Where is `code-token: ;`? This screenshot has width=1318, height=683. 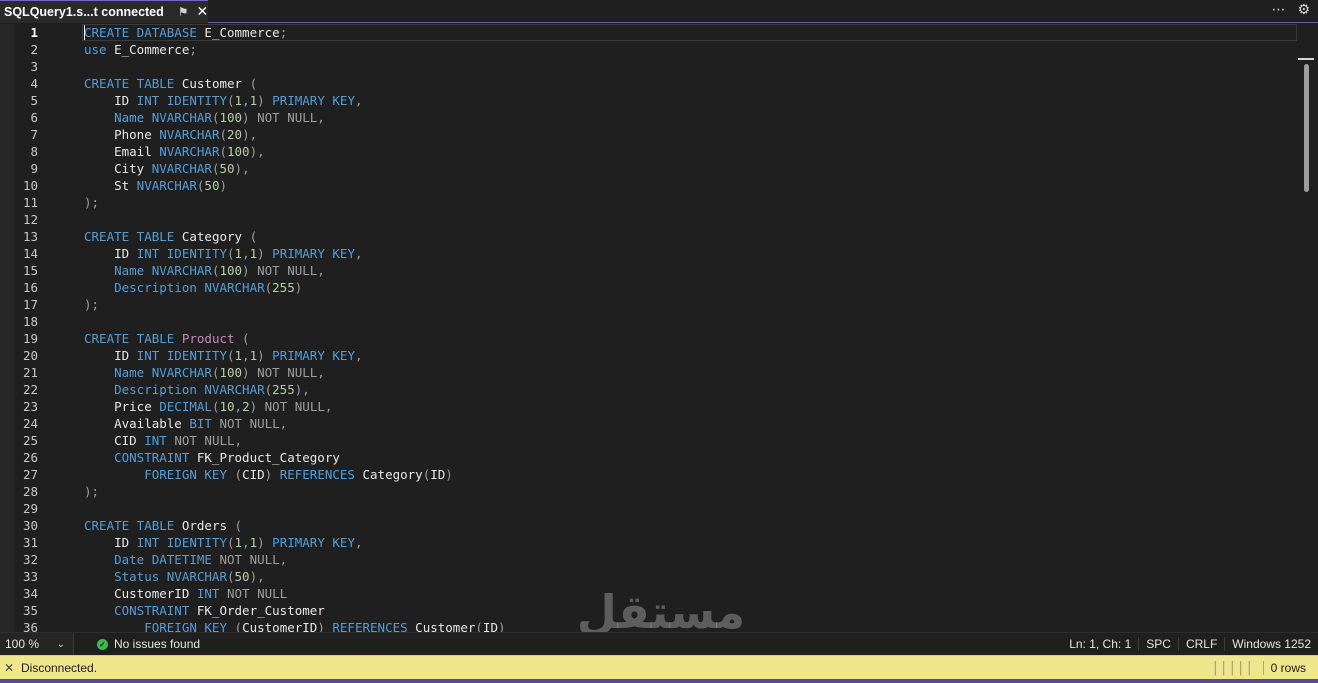 code-token: ; is located at coordinates (283, 32).